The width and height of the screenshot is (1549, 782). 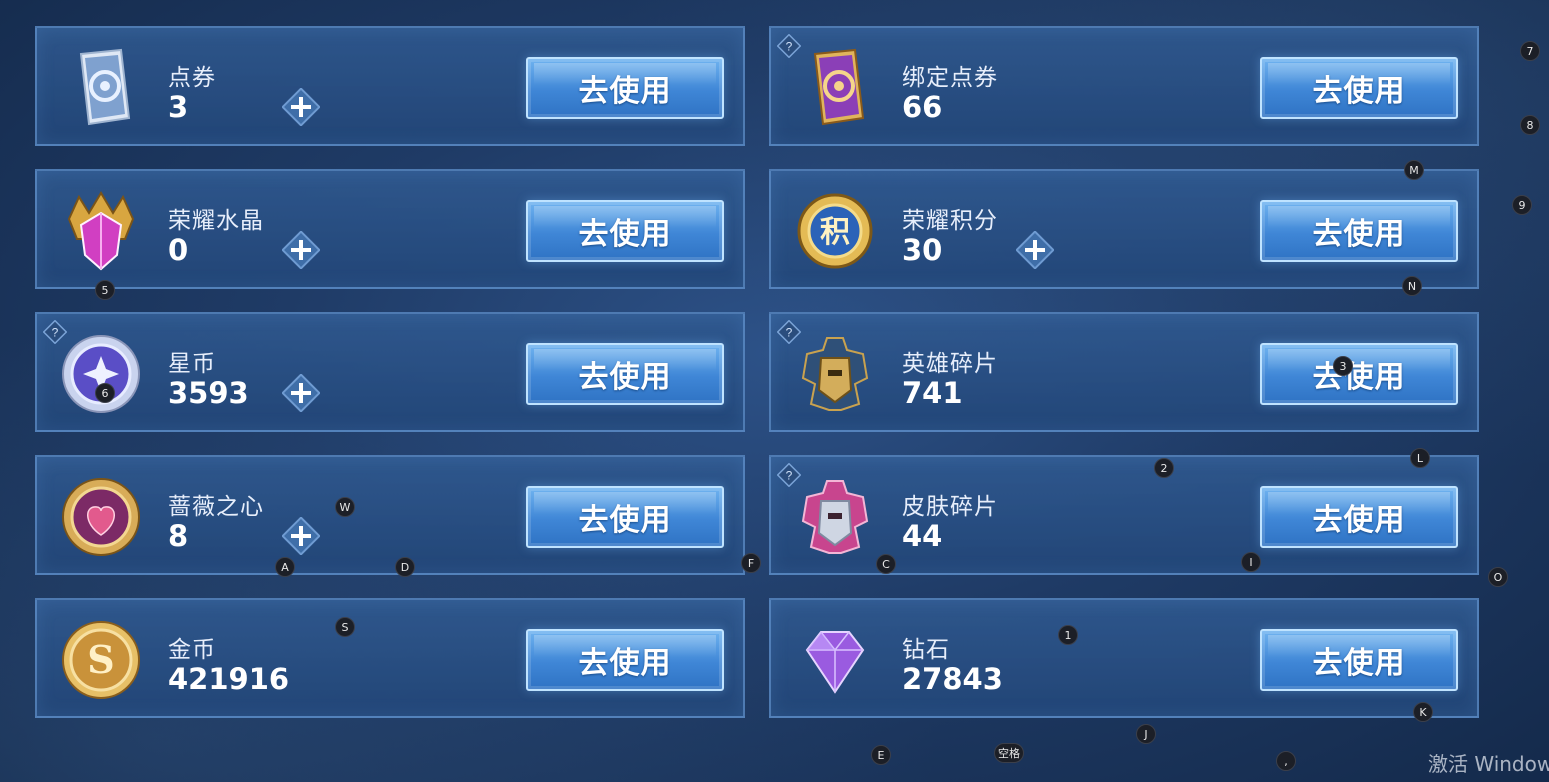 I want to click on currency-card-skin-fragment: ? 皮肤碎片 44 去使用, so click(x=1124, y=515).